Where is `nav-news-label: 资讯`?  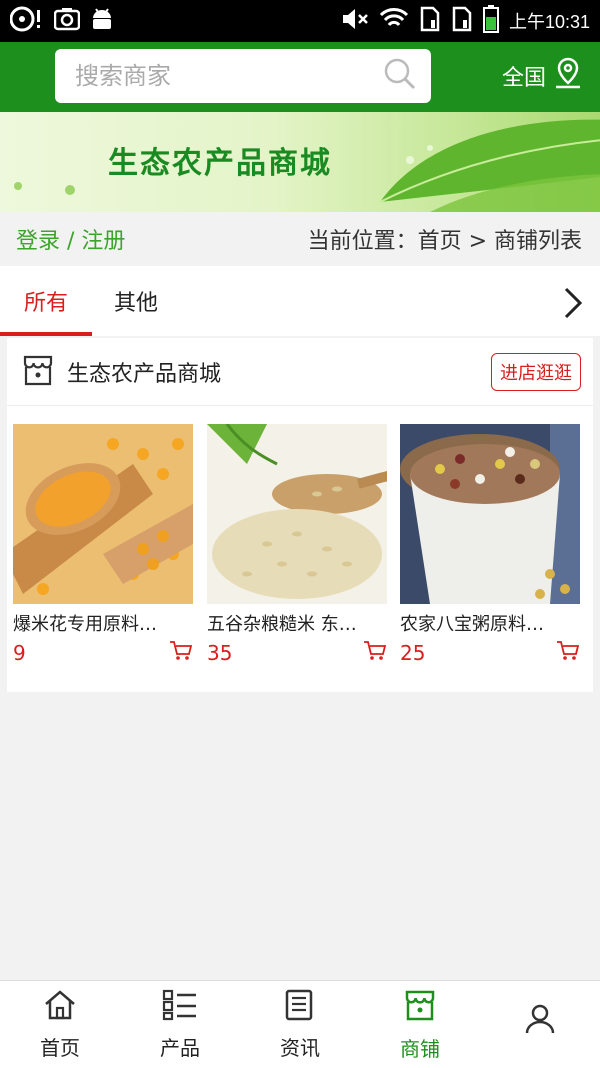 nav-news-label: 资讯 is located at coordinates (300, 1047).